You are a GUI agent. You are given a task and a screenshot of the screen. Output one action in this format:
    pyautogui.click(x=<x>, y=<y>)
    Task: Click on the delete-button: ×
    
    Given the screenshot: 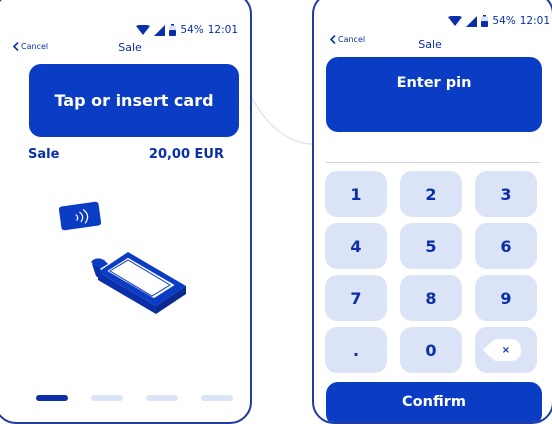 What is the action you would take?
    pyautogui.click(x=506, y=350)
    